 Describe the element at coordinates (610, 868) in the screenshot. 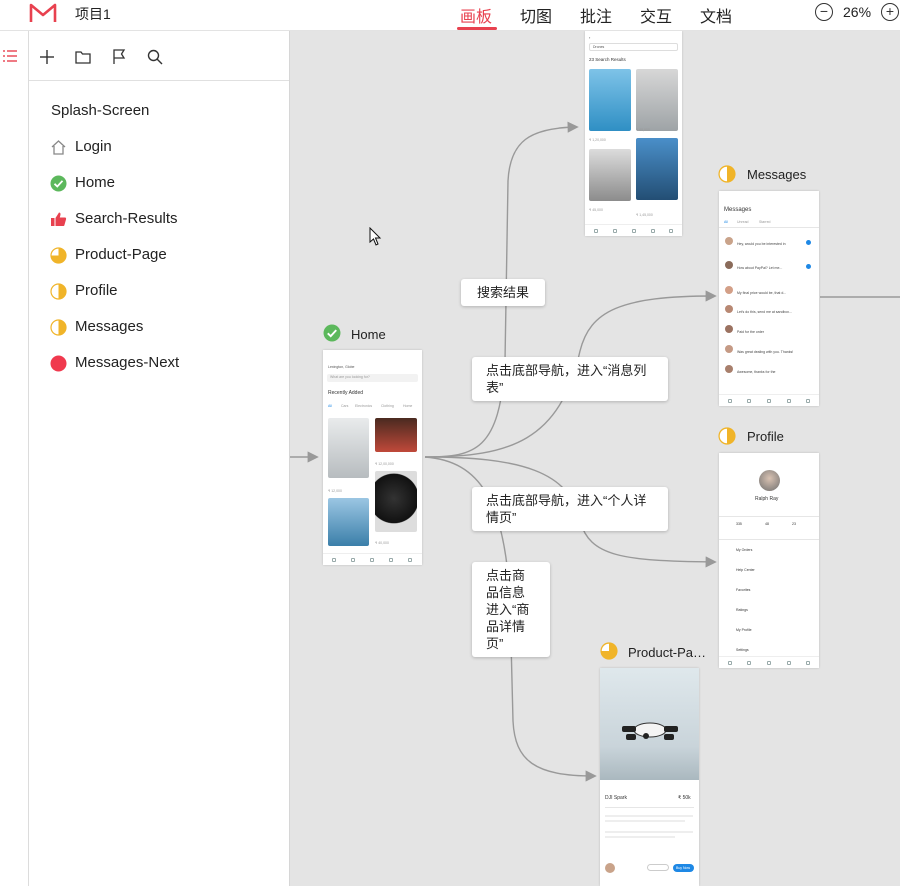

I see `seller-avatar` at that location.